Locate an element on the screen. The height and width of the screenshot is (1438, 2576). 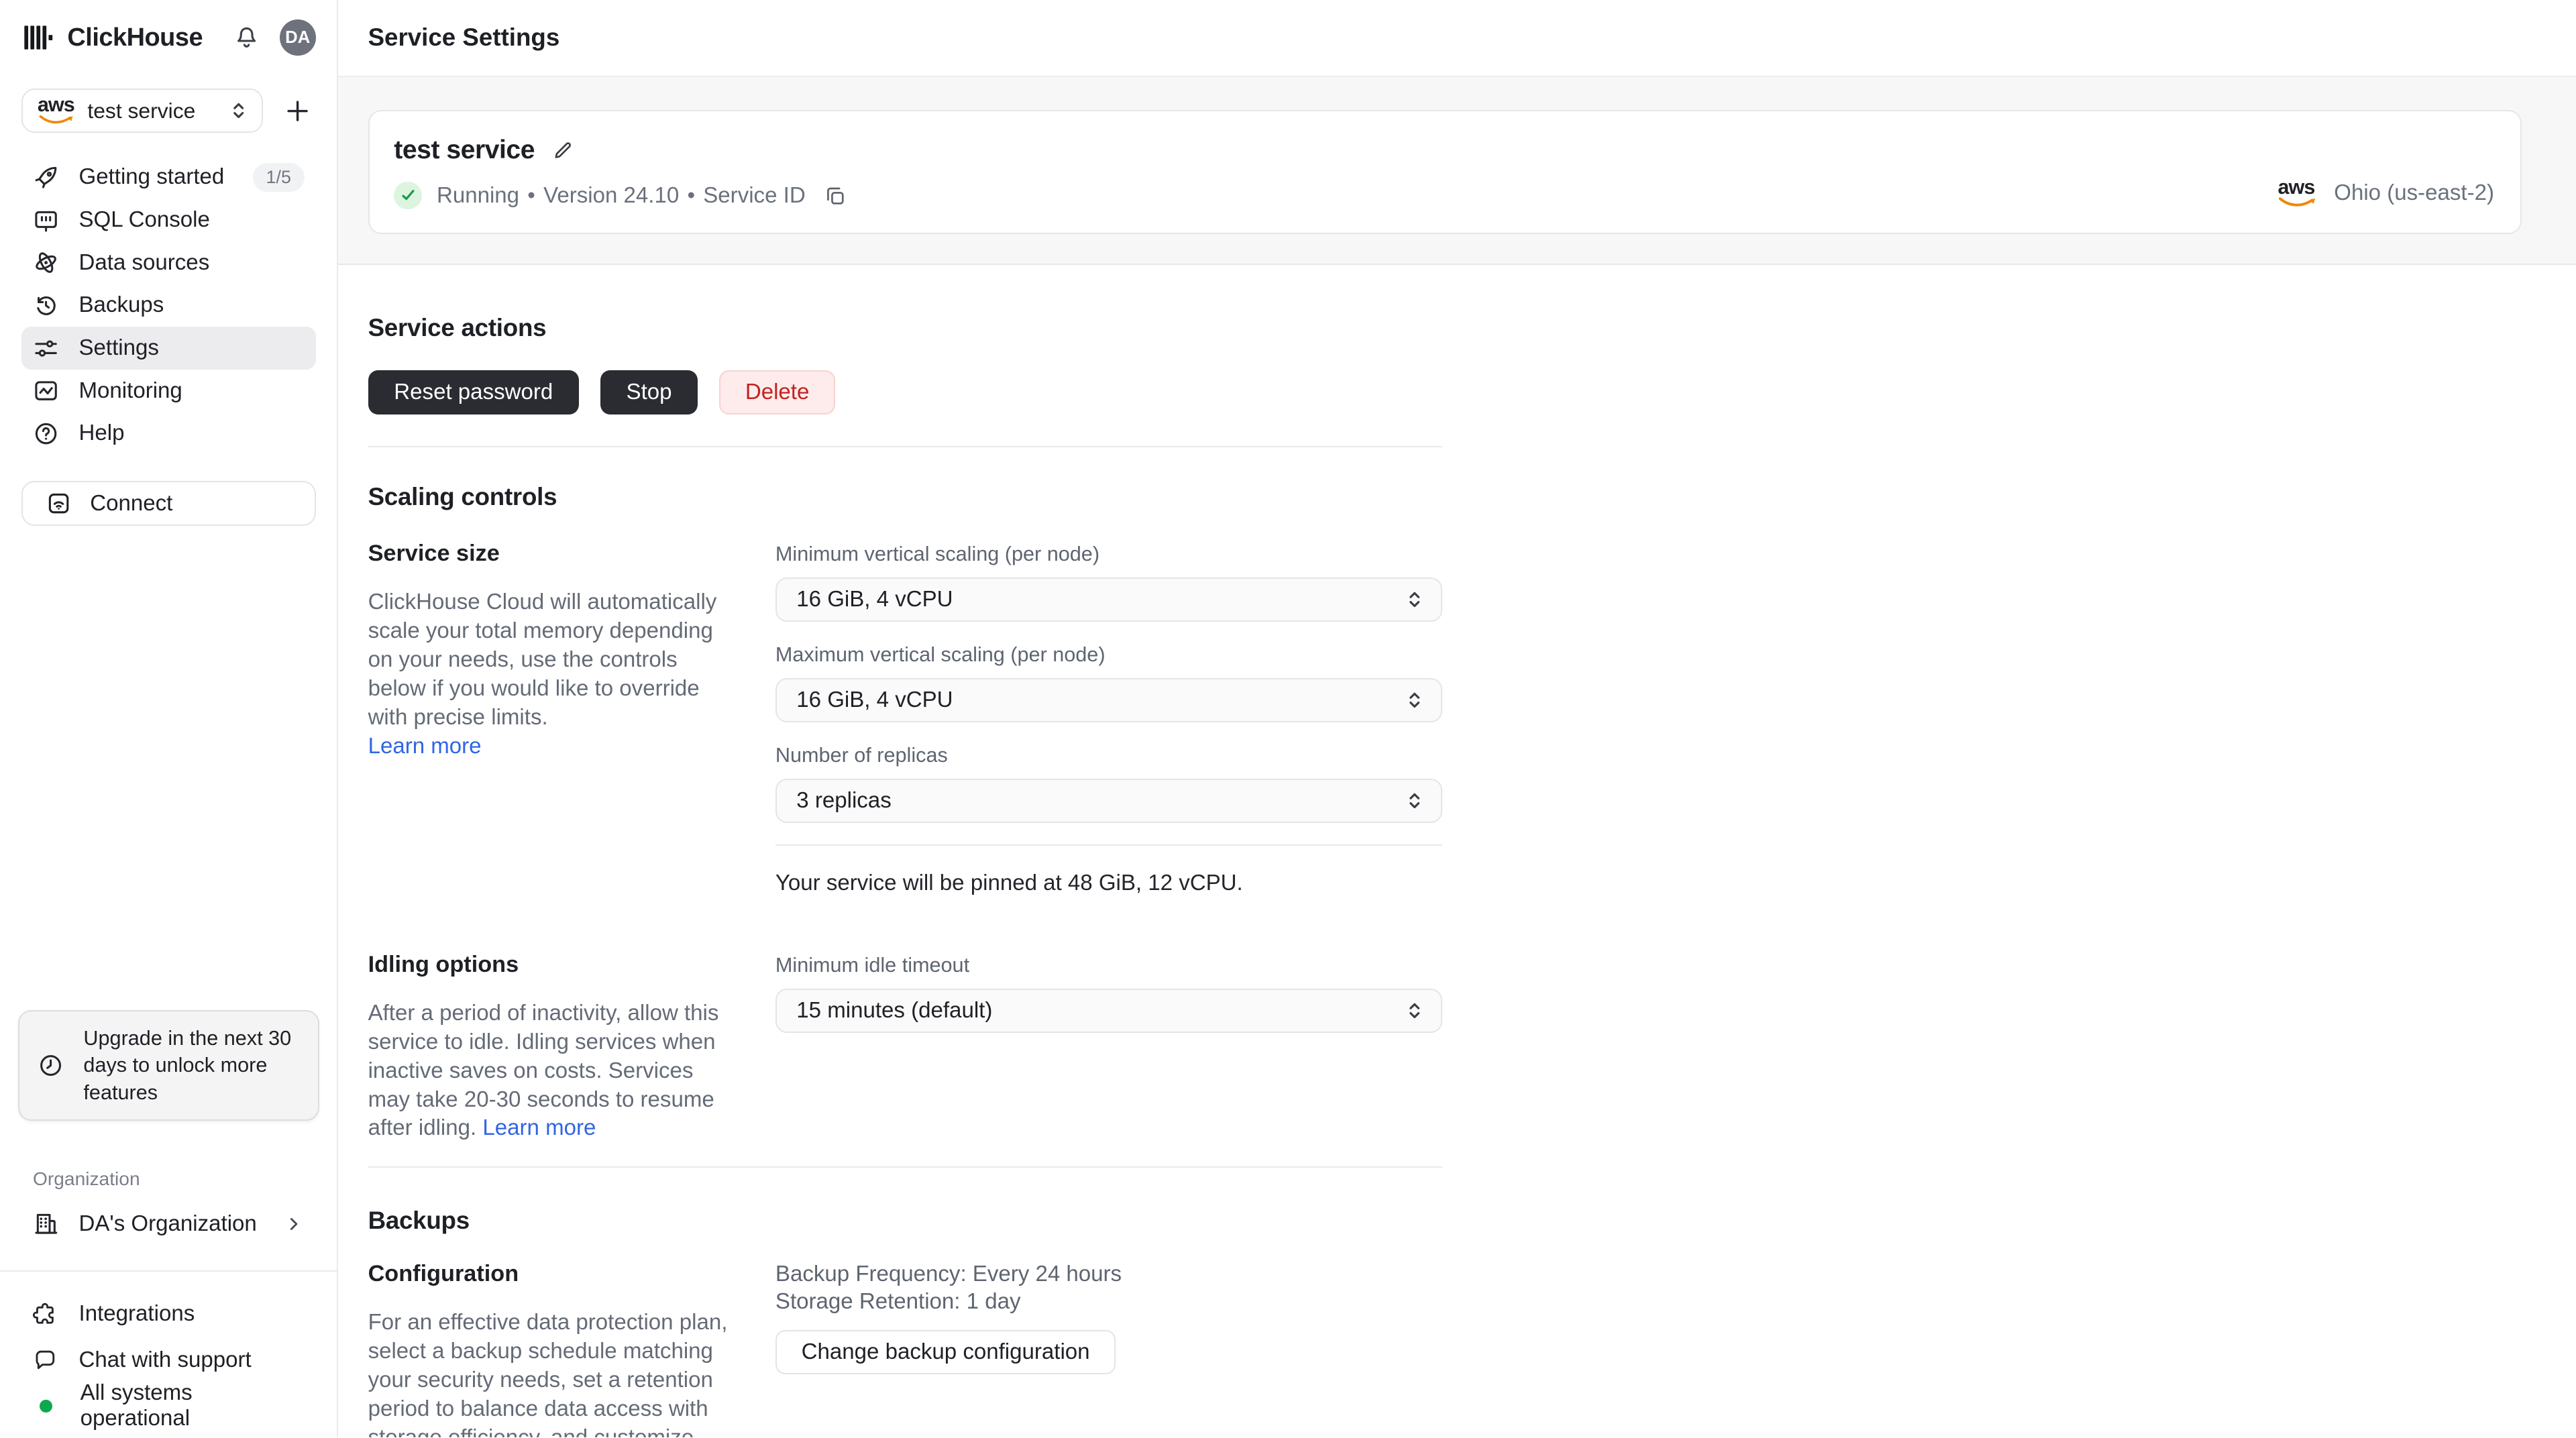
idling-options-heading: Idling options is located at coordinates (443, 965).